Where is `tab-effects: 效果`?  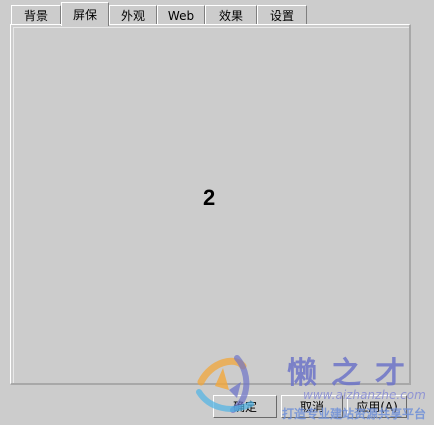
tab-effects: 效果 is located at coordinates (231, 15).